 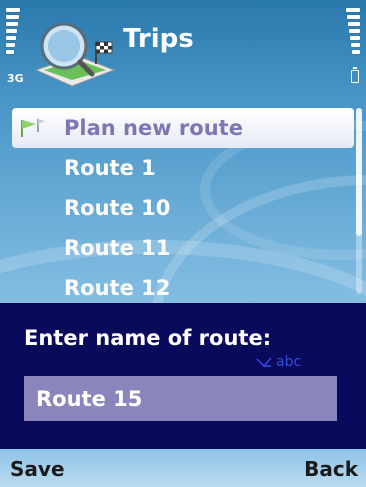 What do you see at coordinates (37, 469) in the screenshot?
I see `save-softkey: Save` at bounding box center [37, 469].